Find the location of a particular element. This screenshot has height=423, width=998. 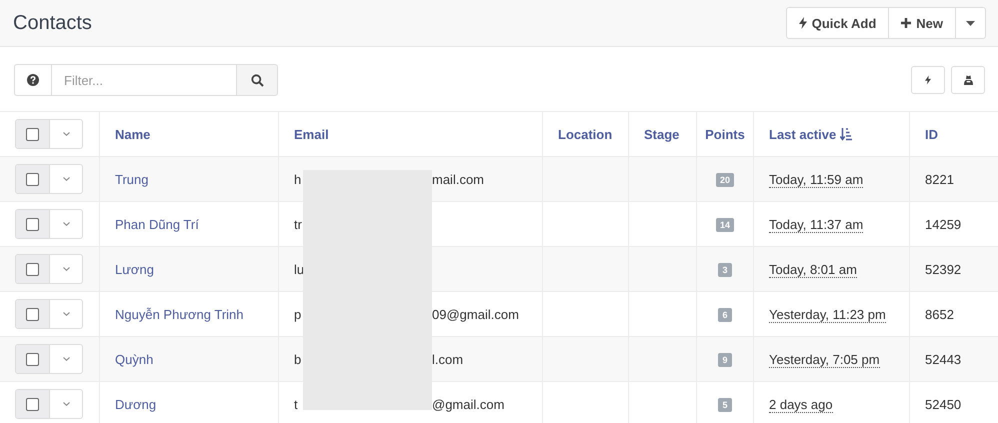

contact-name-link: Lương is located at coordinates (134, 269).